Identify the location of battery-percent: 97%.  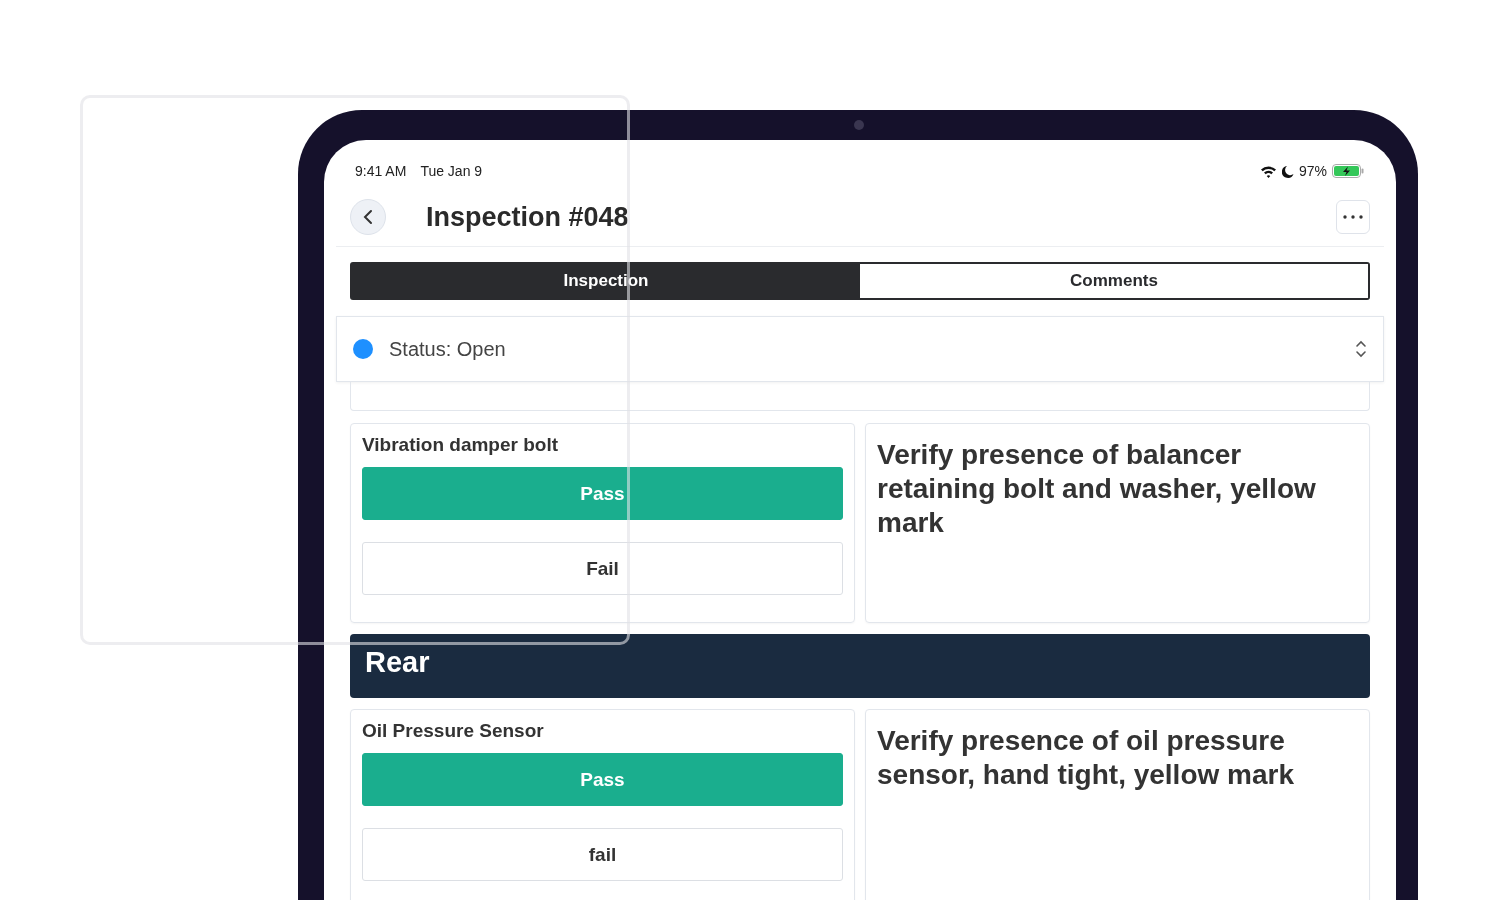
(1312, 171).